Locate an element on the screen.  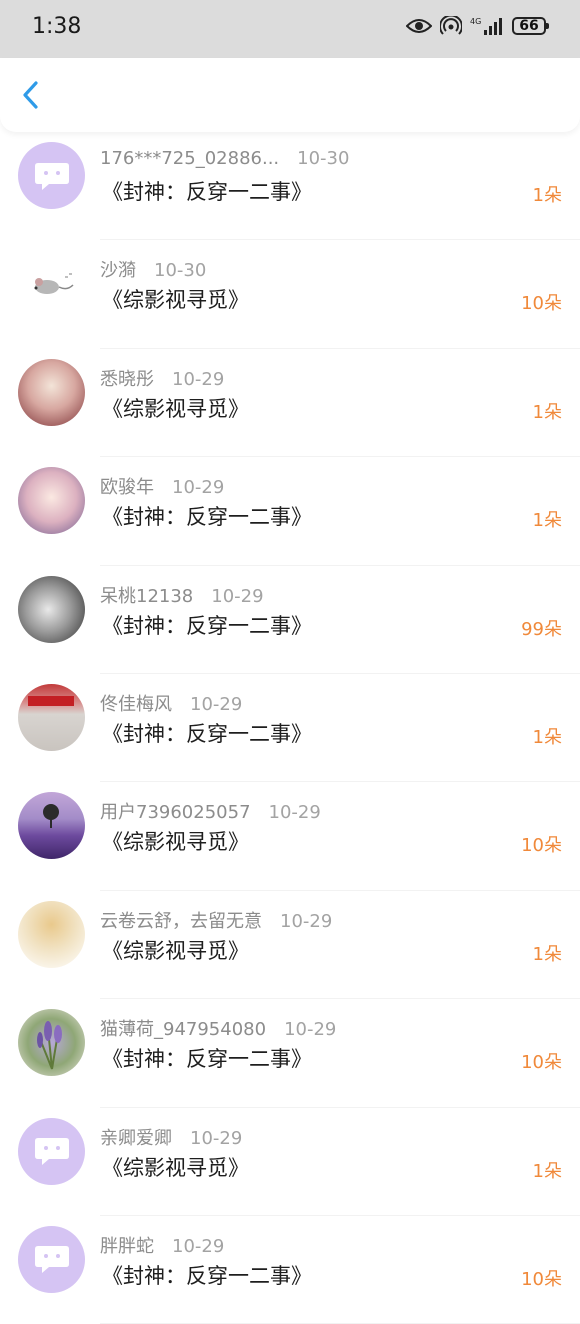
list-item: 悉晓彤 10-29 《综影视寻觅》 1朵 is located at coordinates (290, 403).